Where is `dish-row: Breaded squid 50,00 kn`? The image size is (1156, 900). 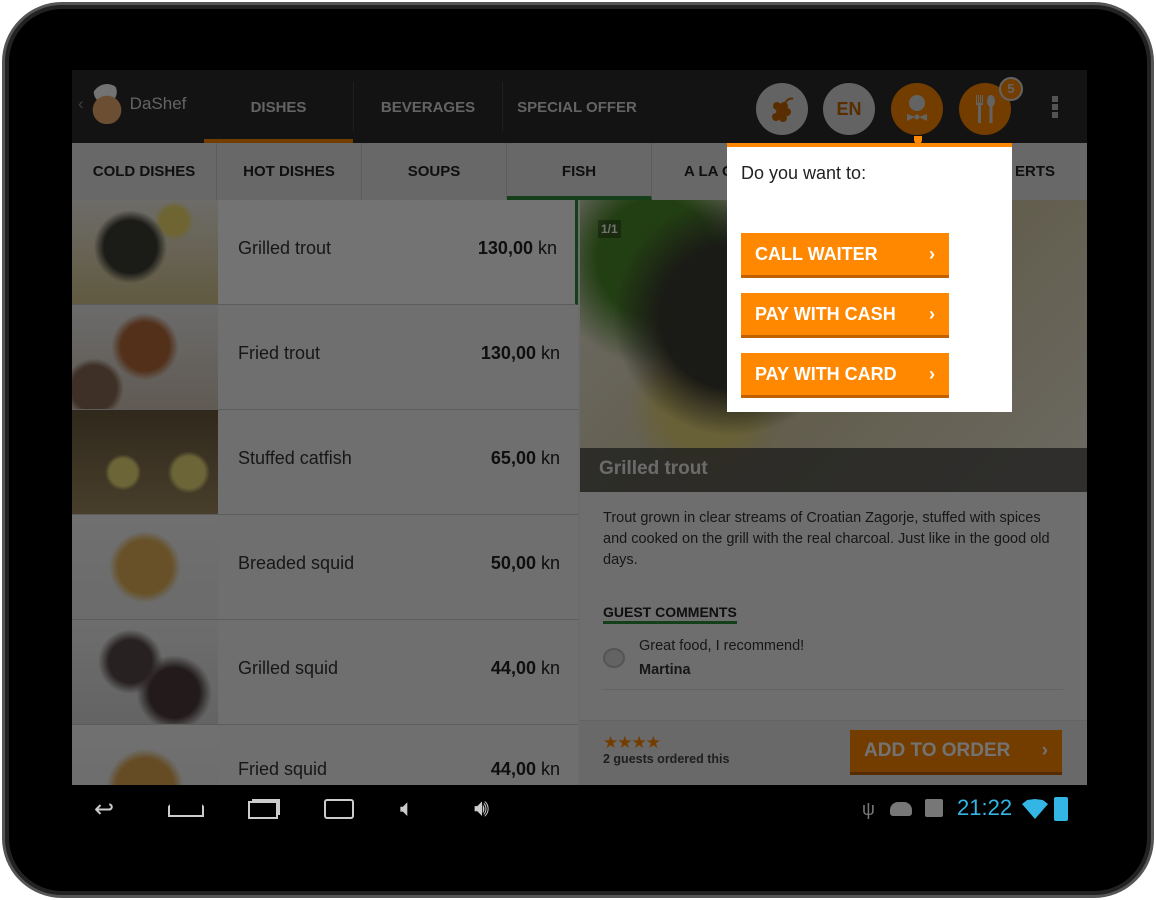 dish-row: Breaded squid 50,00 kn is located at coordinates (325, 567).